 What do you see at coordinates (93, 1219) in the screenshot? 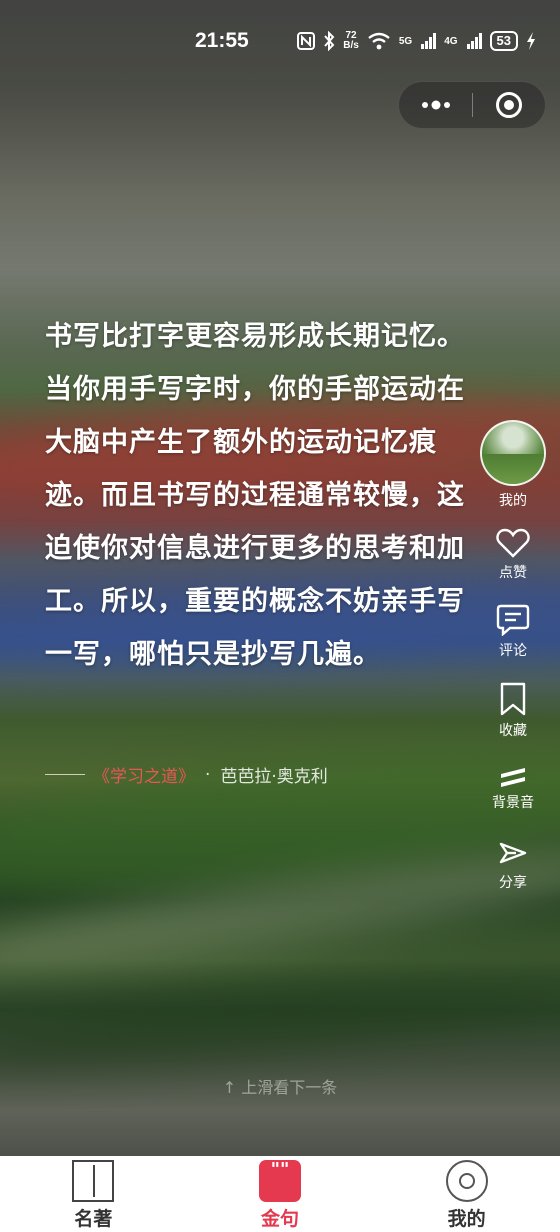
I see `tab-classics-label: 名著` at bounding box center [93, 1219].